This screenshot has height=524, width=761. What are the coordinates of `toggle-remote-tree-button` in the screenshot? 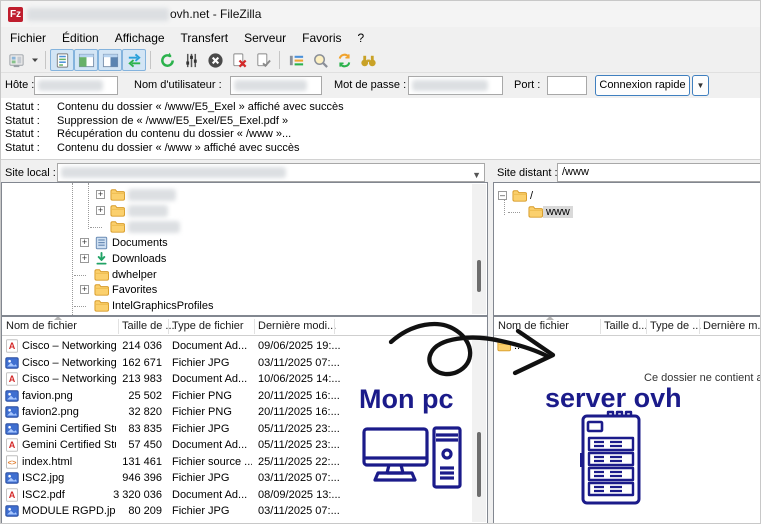 It's located at (110, 60).